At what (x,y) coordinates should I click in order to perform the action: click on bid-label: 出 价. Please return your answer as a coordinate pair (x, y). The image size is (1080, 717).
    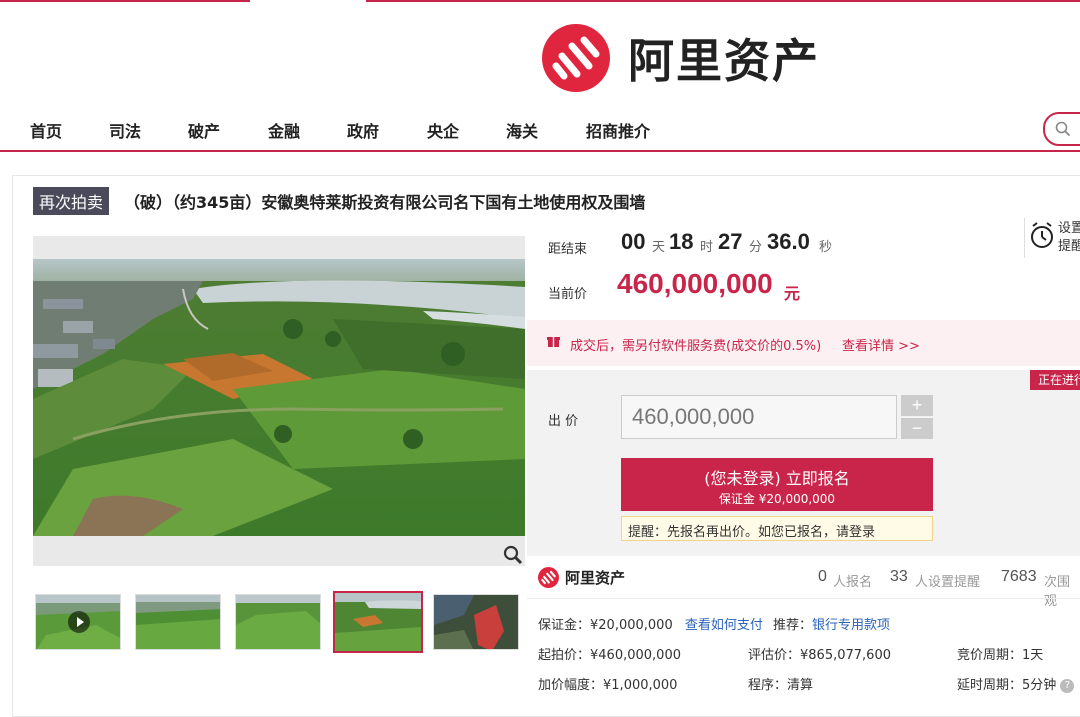
    Looking at the image, I should click on (563, 421).